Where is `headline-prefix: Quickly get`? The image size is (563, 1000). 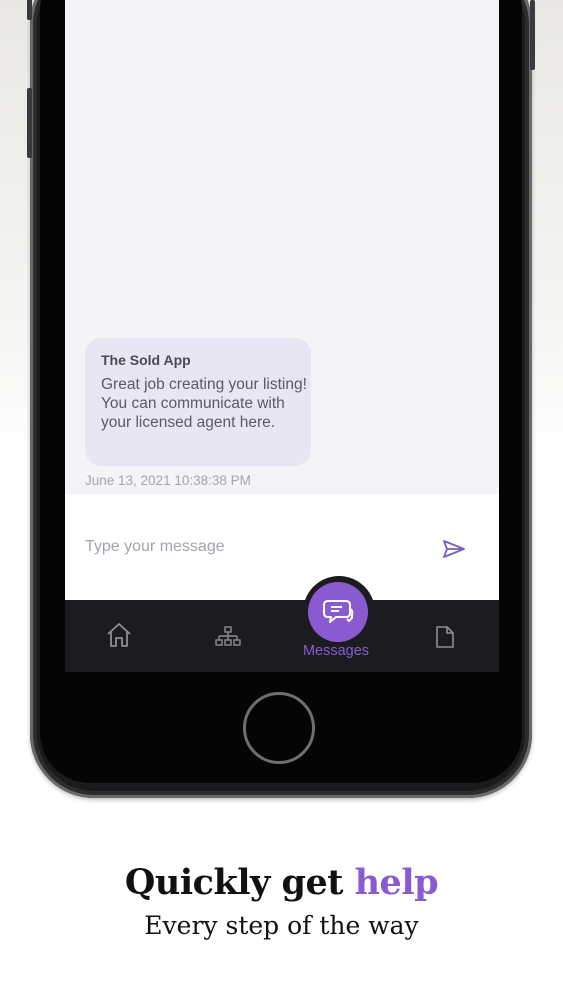 headline-prefix: Quickly get is located at coordinates (239, 882).